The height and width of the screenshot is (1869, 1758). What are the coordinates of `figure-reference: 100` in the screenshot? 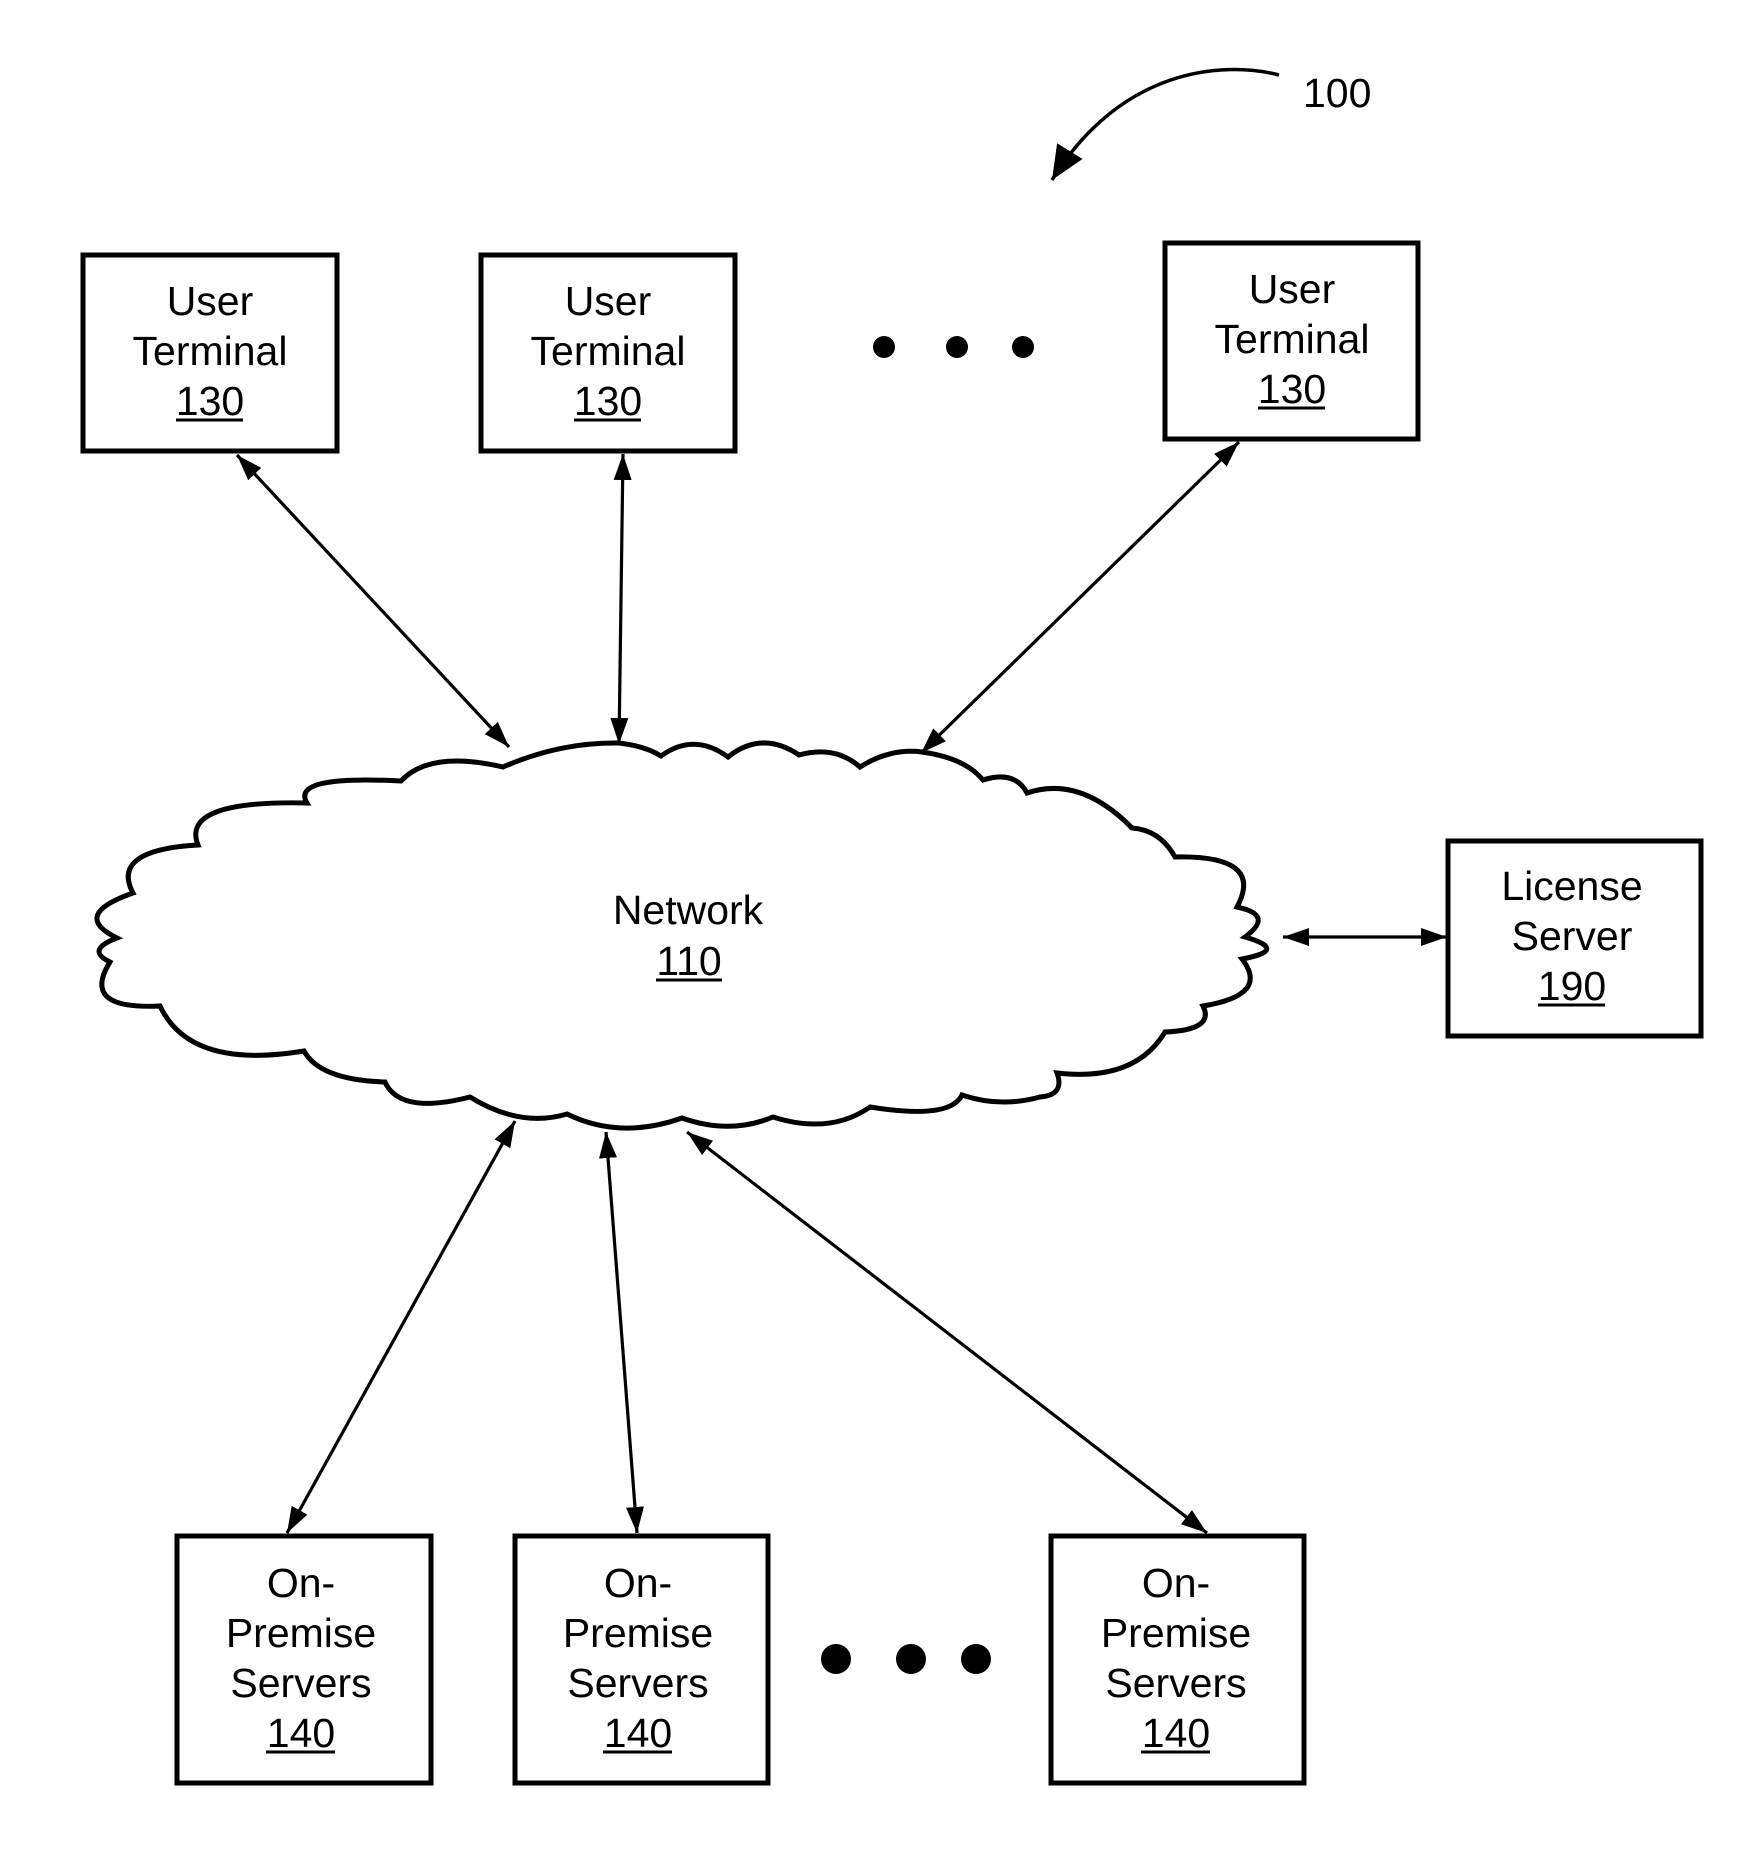 It's located at (1210, 124).